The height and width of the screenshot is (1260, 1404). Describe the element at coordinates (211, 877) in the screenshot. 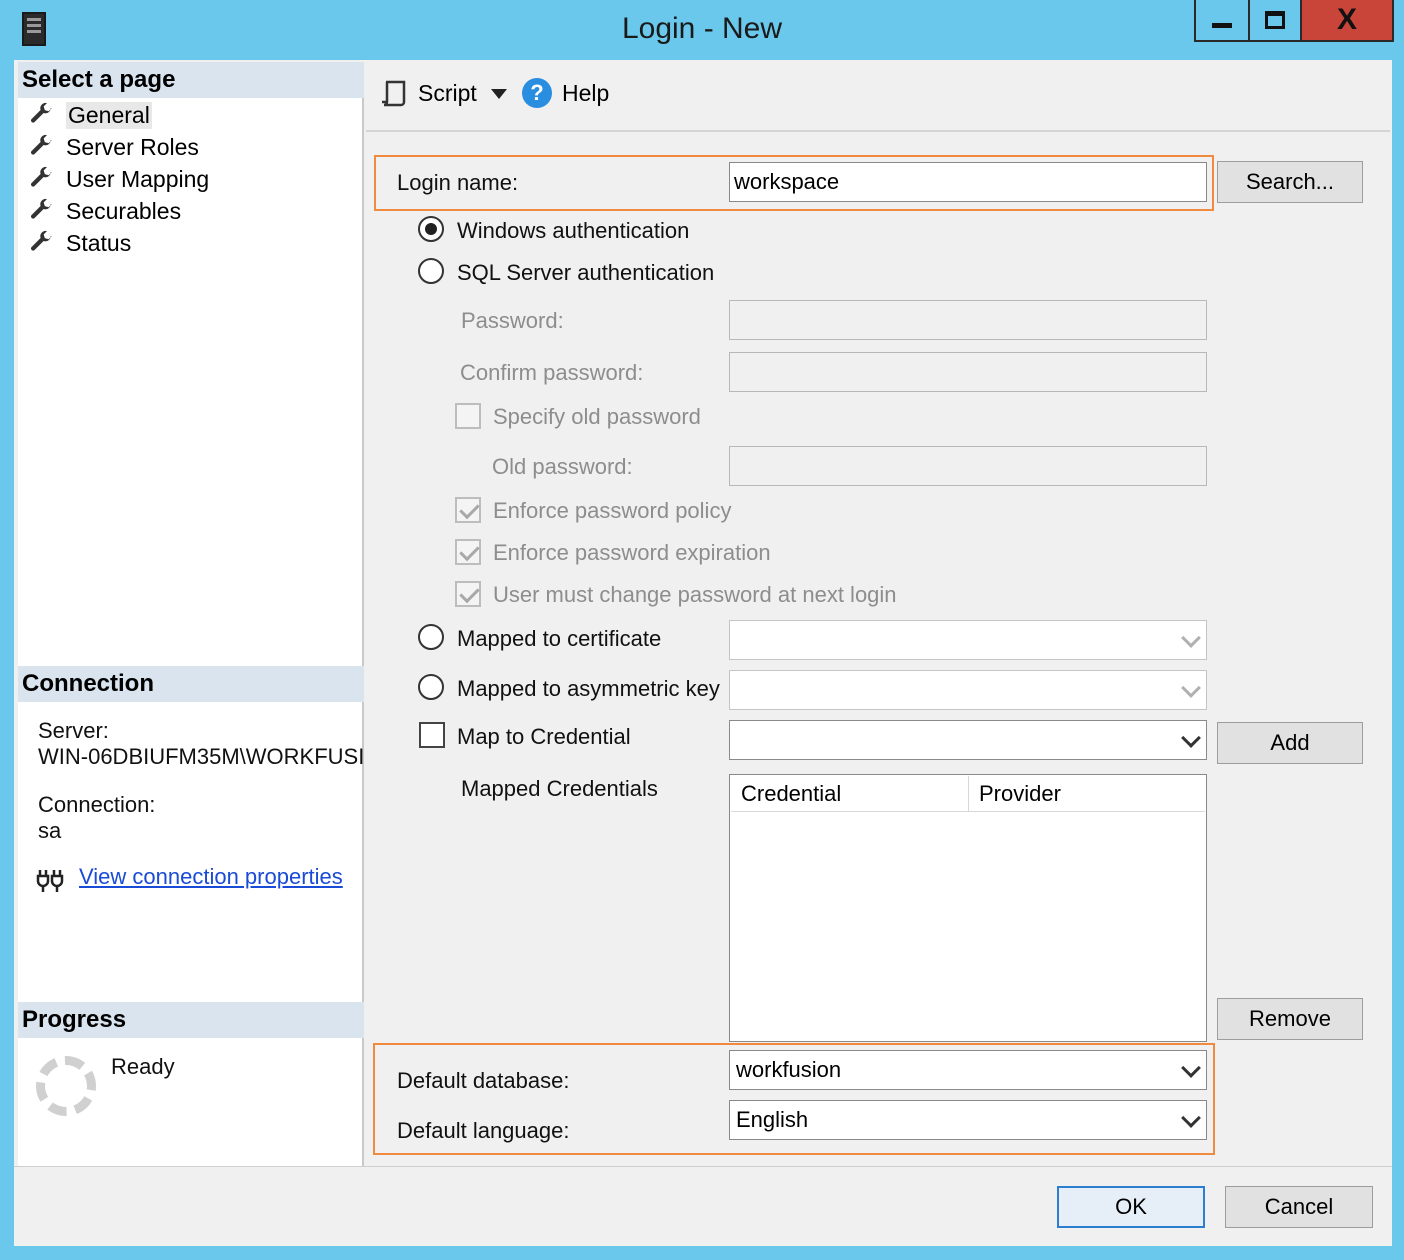

I see `view-connection-properties-link: View connection properties` at that location.